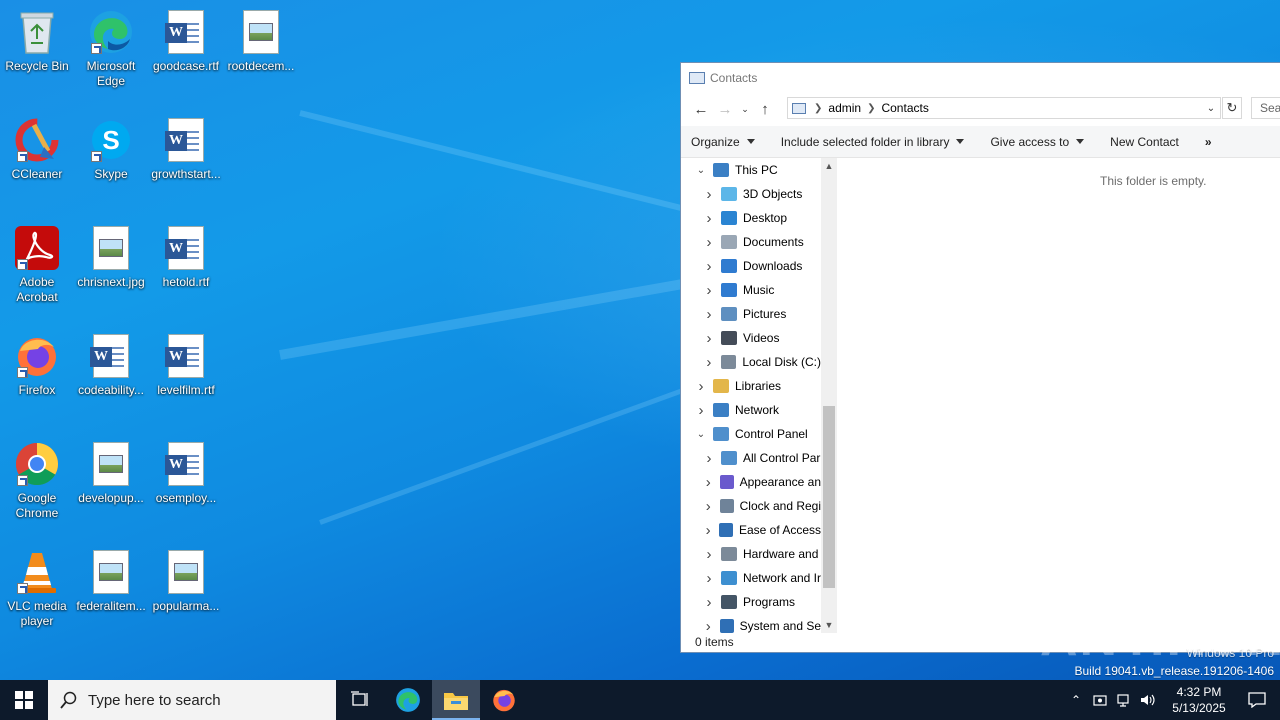 The height and width of the screenshot is (720, 1280). I want to click on desktop-icon-hetold-rtf: W hetold.rtf, so click(186, 257).